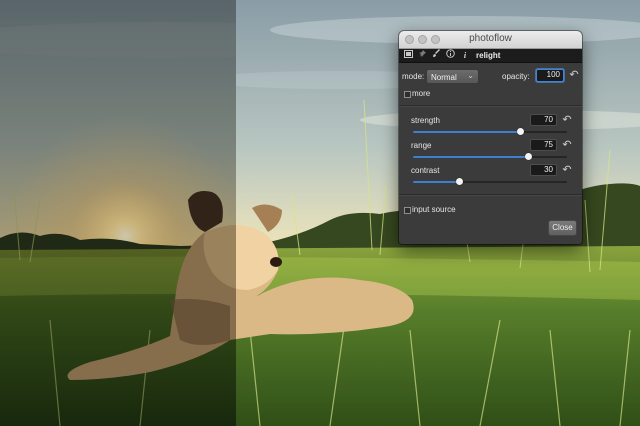  What do you see at coordinates (521, 131) in the screenshot?
I see `strength-slider-thumb` at bounding box center [521, 131].